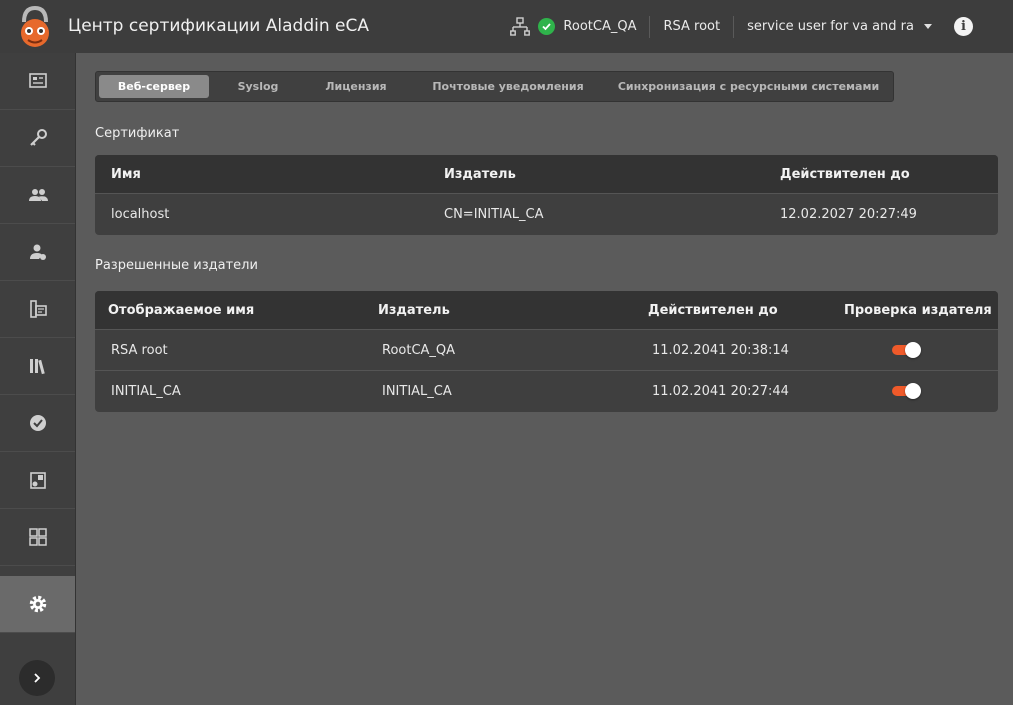  Describe the element at coordinates (691, 26) in the screenshot. I see `ca-profile: RSA root` at that location.